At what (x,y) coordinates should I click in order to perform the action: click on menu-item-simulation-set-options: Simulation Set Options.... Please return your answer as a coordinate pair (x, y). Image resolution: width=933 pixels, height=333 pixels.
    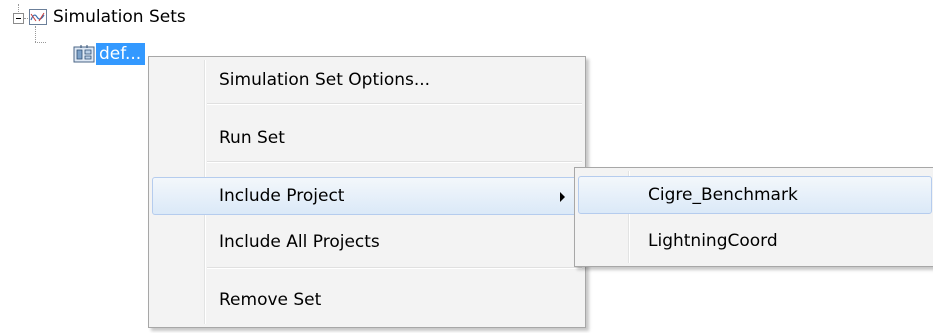
    Looking at the image, I should click on (367, 80).